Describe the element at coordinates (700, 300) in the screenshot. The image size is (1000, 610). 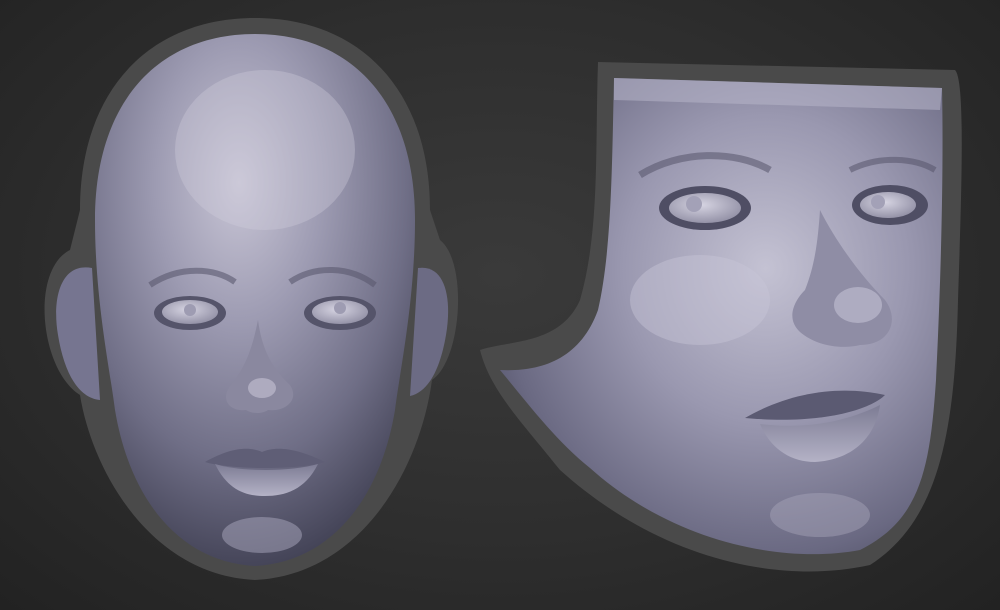
I see `cheek-highlight` at that location.